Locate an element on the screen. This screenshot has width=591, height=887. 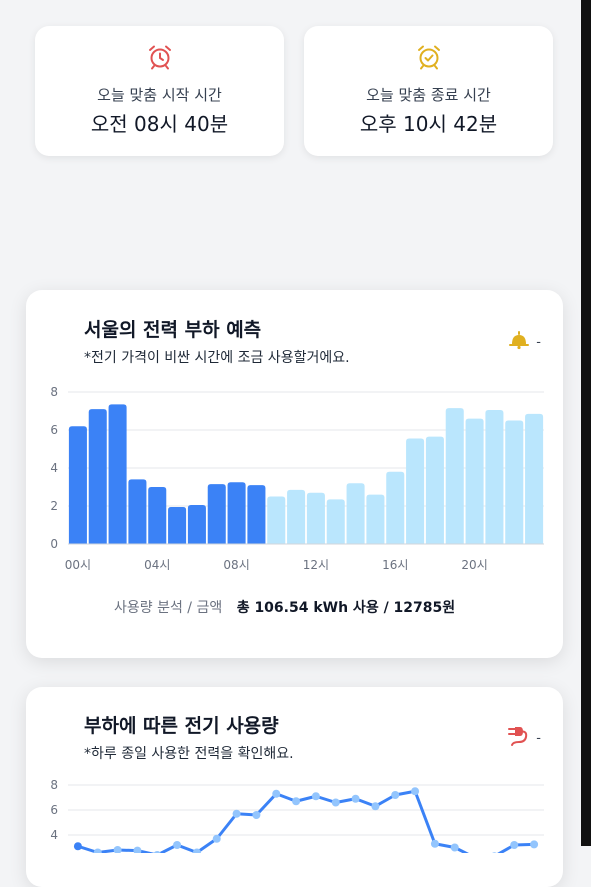
x-tick-label: 04시 is located at coordinates (157, 565).